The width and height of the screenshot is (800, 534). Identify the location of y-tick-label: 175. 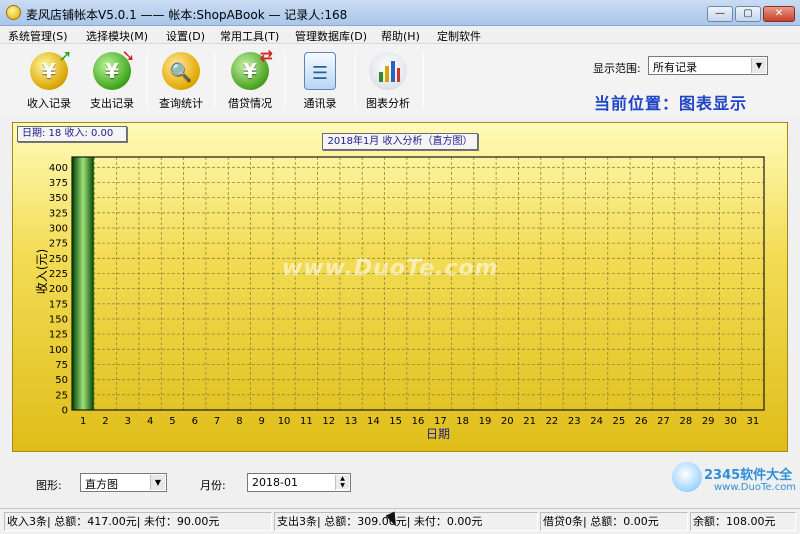
(58, 304).